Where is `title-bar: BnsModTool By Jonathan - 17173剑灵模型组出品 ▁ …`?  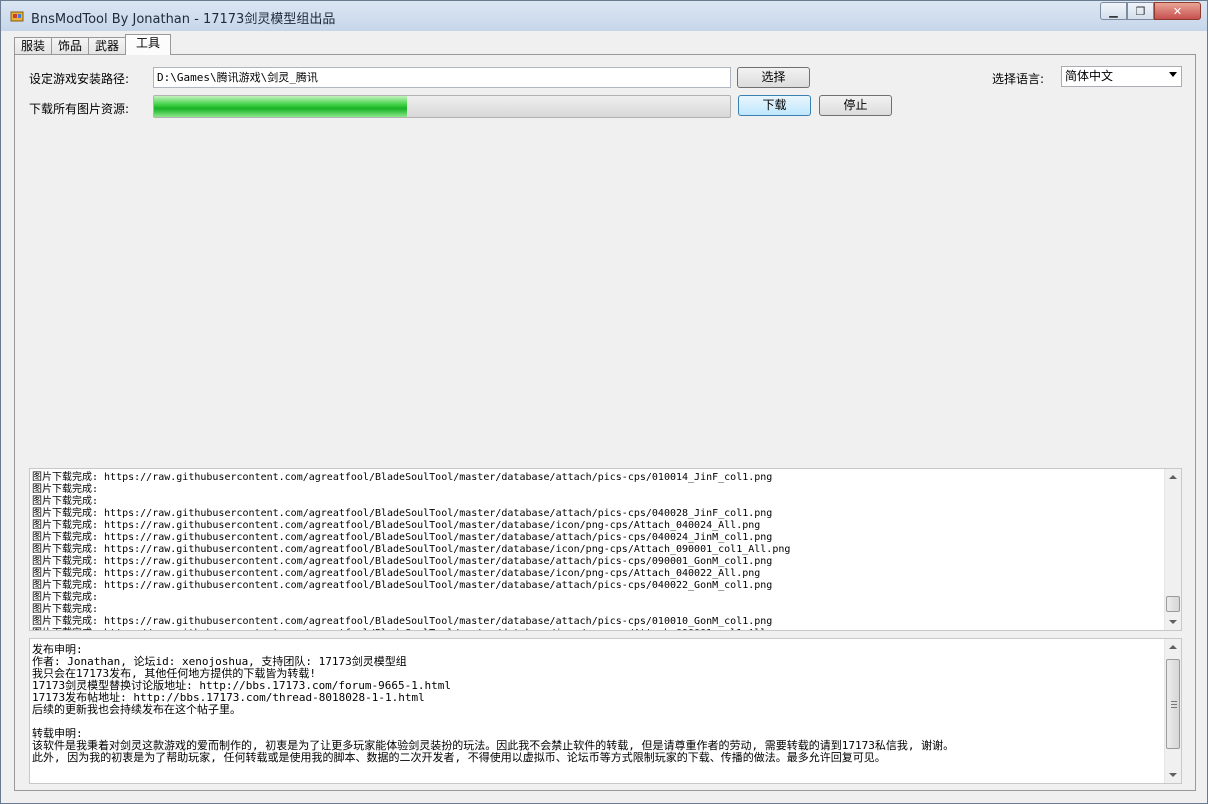
title-bar: BnsModTool By Jonathan - 17173剑灵模型组出品 ▁ … is located at coordinates (604, 16).